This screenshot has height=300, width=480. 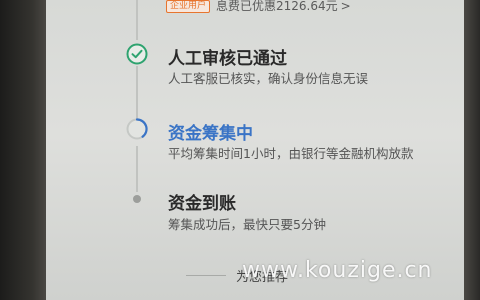 I want to click on enterprise-user-badge: 企业用户, so click(x=188, y=6).